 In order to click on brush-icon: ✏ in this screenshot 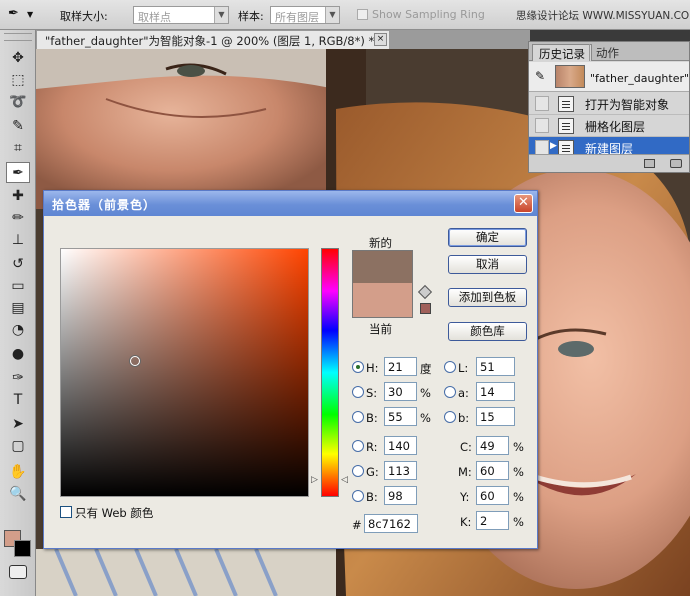, I will do `click(18, 218)`.